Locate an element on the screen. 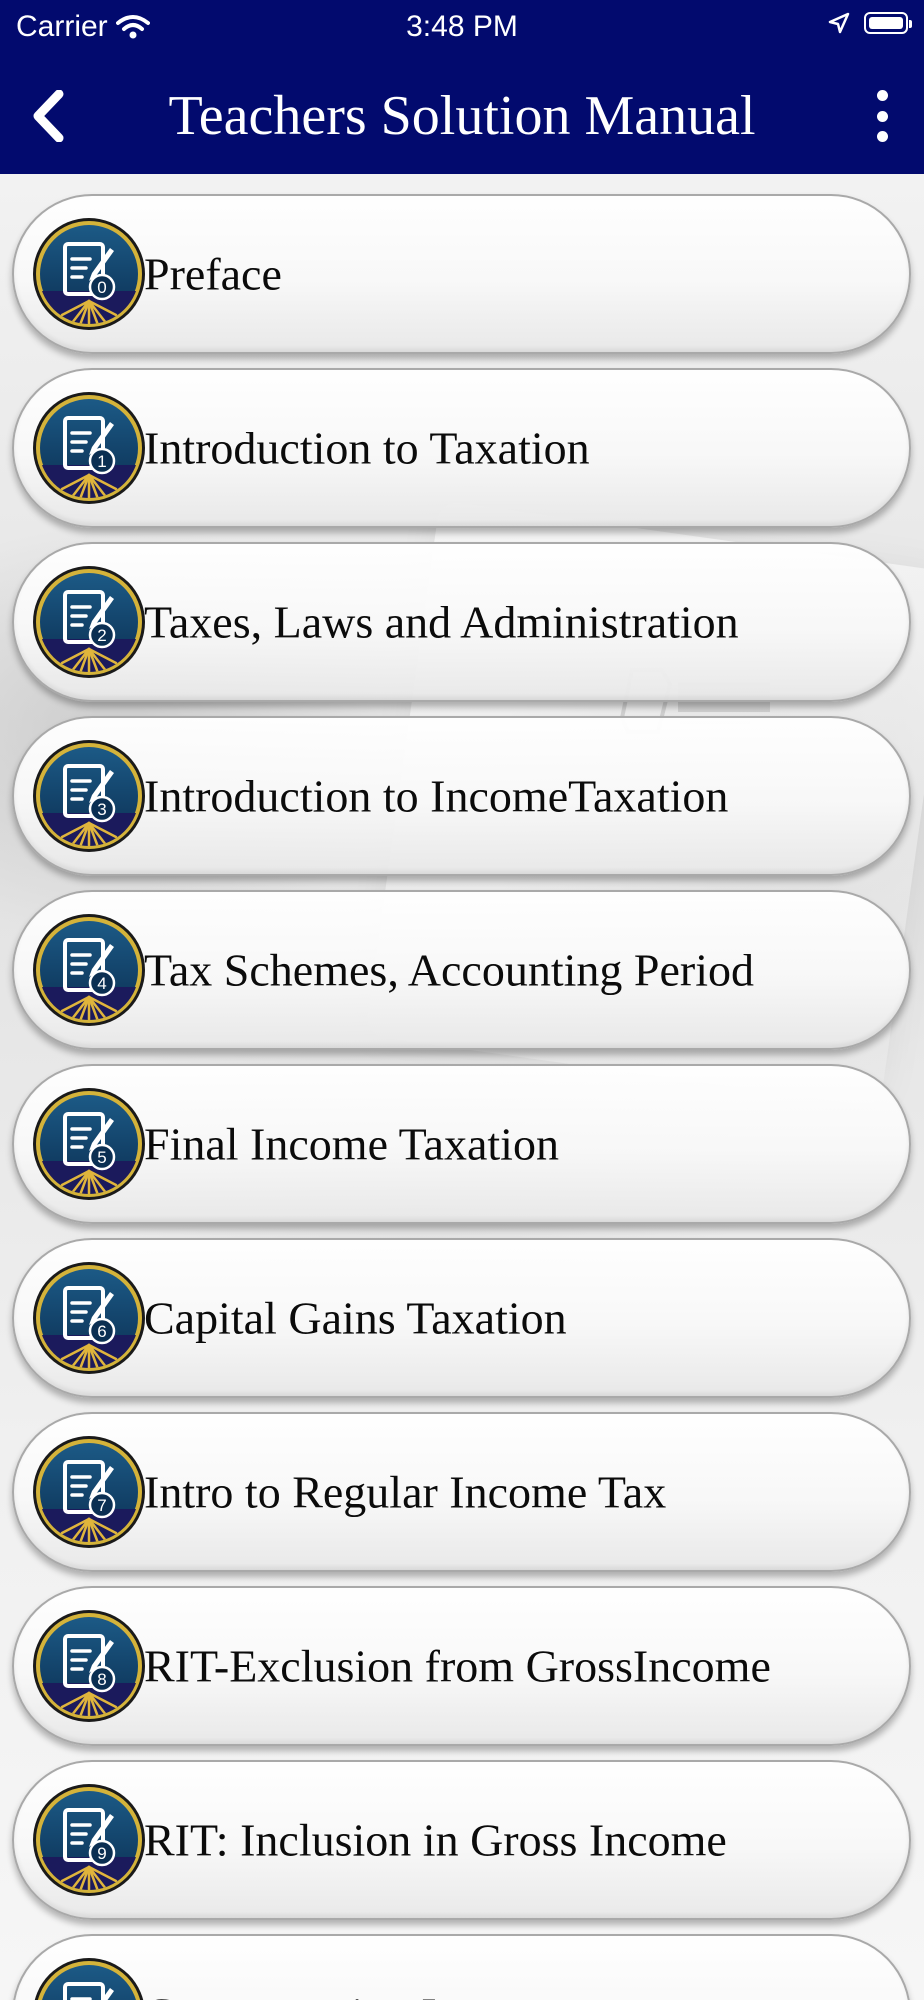 The width and height of the screenshot is (924, 2000). svg-text: 2 is located at coordinates (101, 635).